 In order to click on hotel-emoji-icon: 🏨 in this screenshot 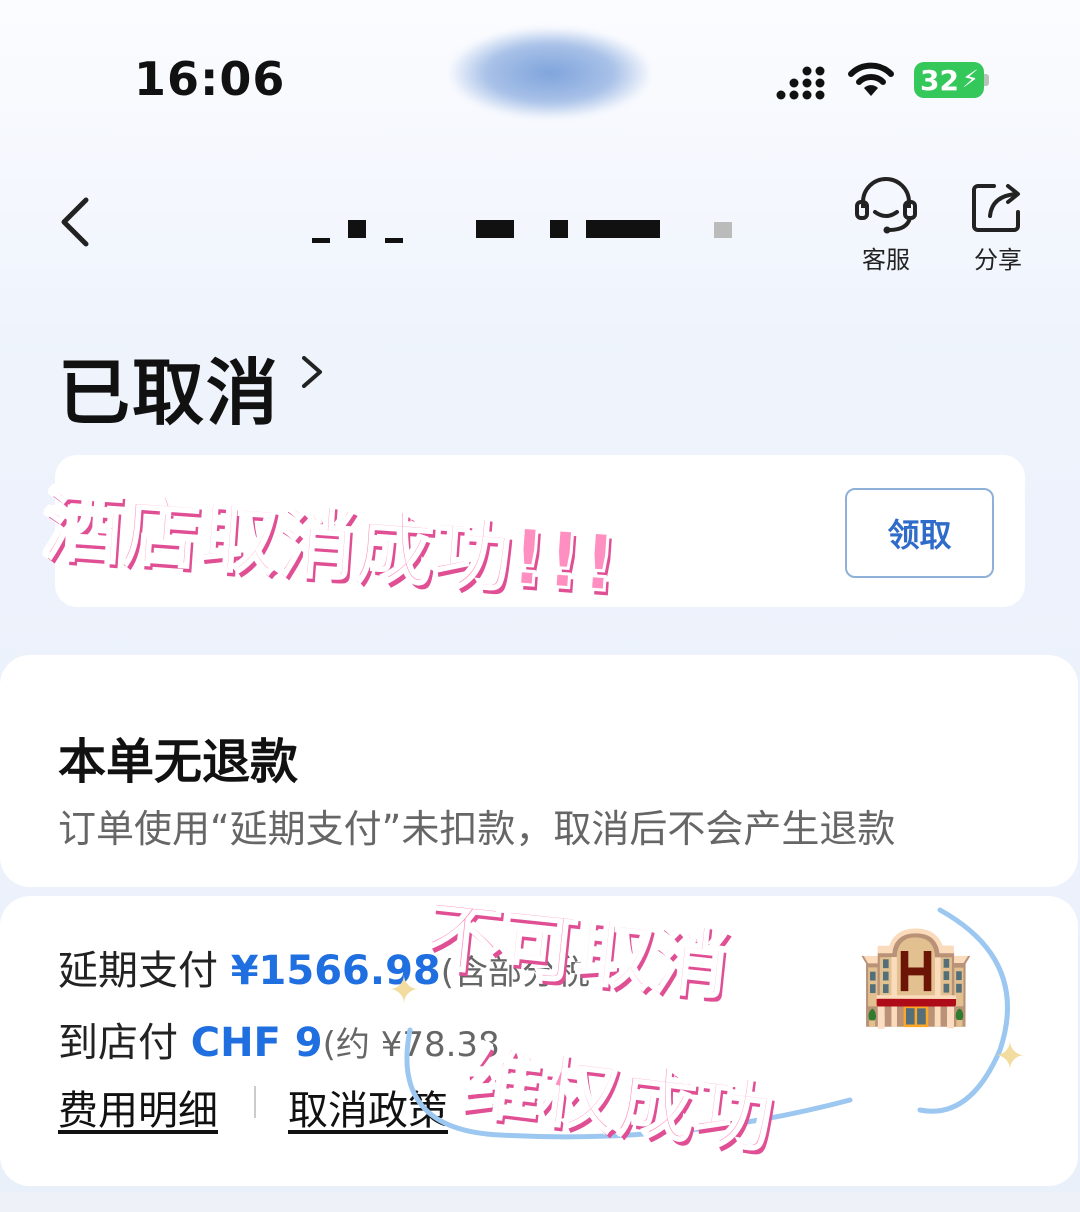, I will do `click(916, 974)`.